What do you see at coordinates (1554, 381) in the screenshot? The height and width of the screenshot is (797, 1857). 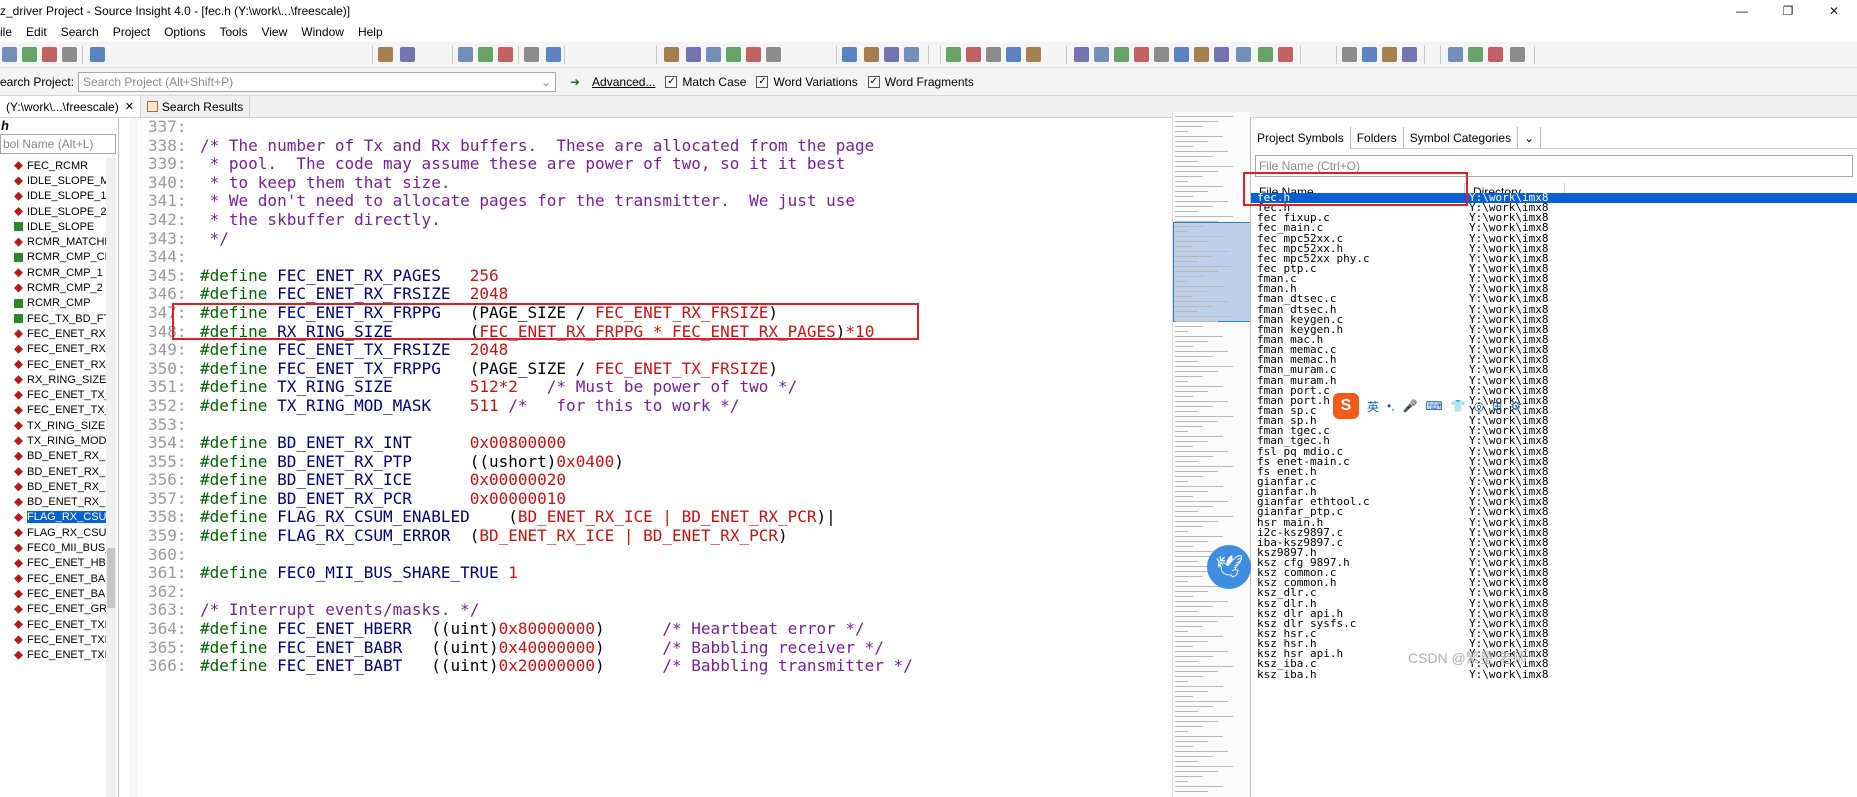 I see `file-list-row: fman_muram.h Y:\work\imx8` at bounding box center [1554, 381].